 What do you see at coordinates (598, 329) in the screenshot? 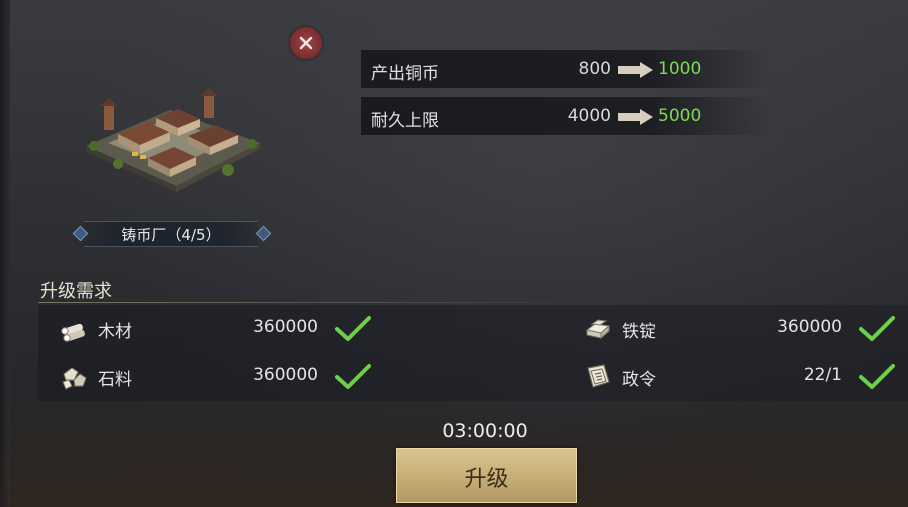
I see `iron-ingot-icon` at bounding box center [598, 329].